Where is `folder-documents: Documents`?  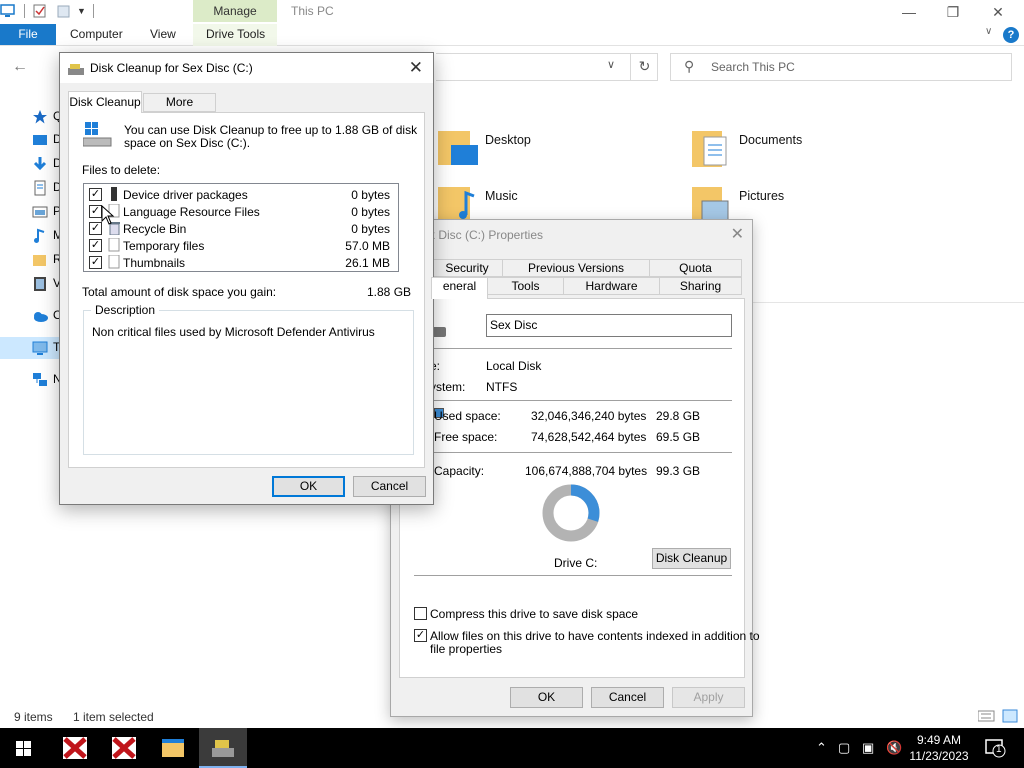 folder-documents: Documents is located at coordinates (772, 150).